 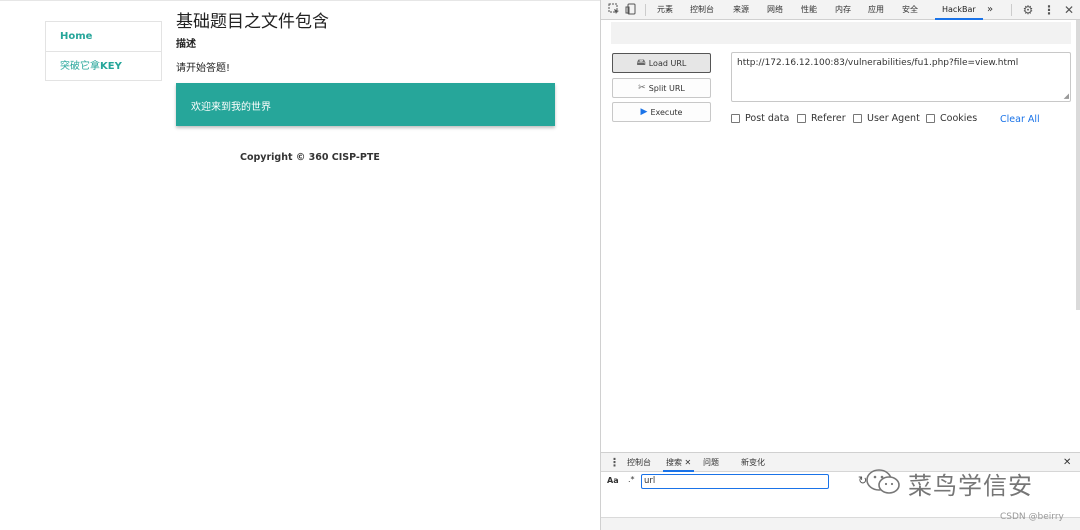 I want to click on copyright-footer: Copyright © 360 CISP-PTE, so click(x=310, y=157).